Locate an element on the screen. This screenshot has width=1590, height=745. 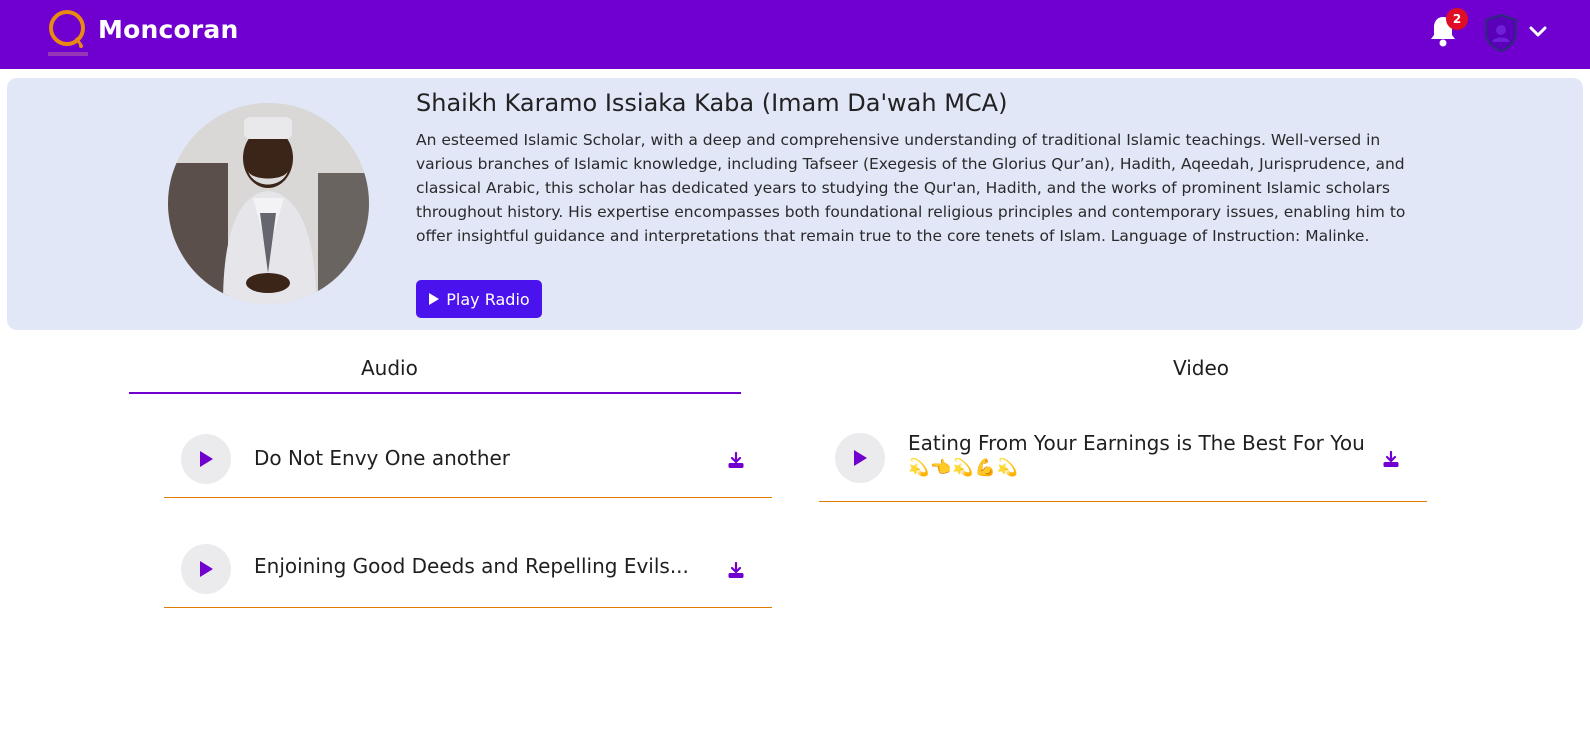
audio-list-item: Do Not Envy One another is located at coordinates (468, 458).